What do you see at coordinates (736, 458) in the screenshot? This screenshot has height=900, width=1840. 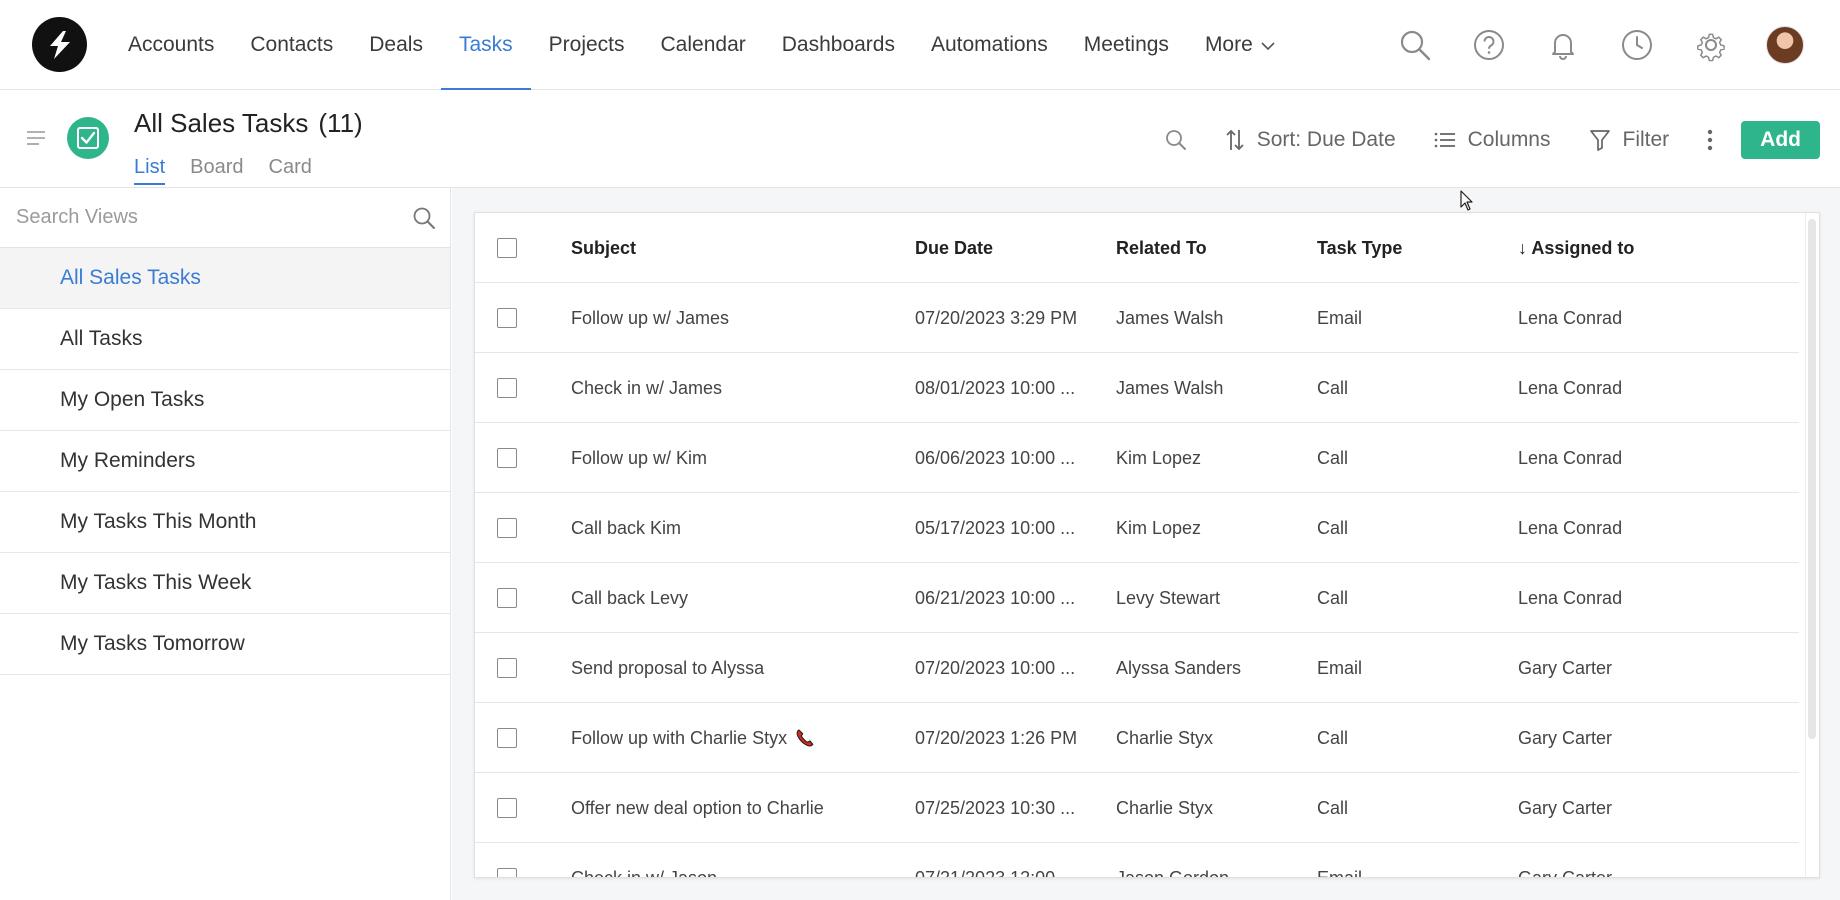 I see `subject-cell: Follow up w/ Kim` at bounding box center [736, 458].